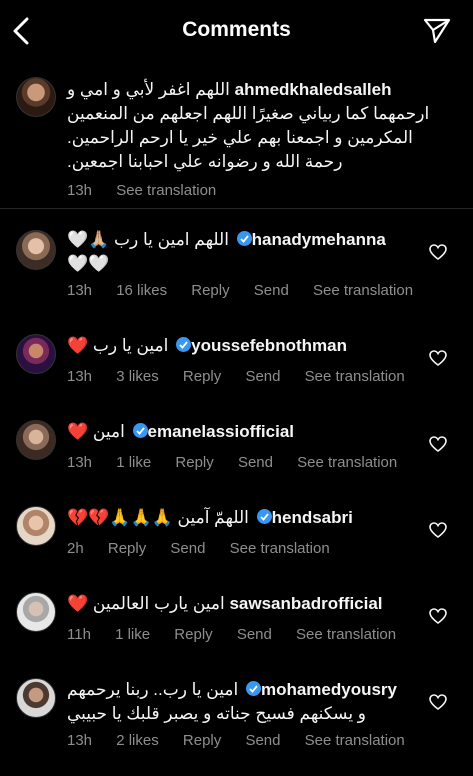  What do you see at coordinates (269, 345) in the screenshot?
I see `comment-username: youssefebnothman` at bounding box center [269, 345].